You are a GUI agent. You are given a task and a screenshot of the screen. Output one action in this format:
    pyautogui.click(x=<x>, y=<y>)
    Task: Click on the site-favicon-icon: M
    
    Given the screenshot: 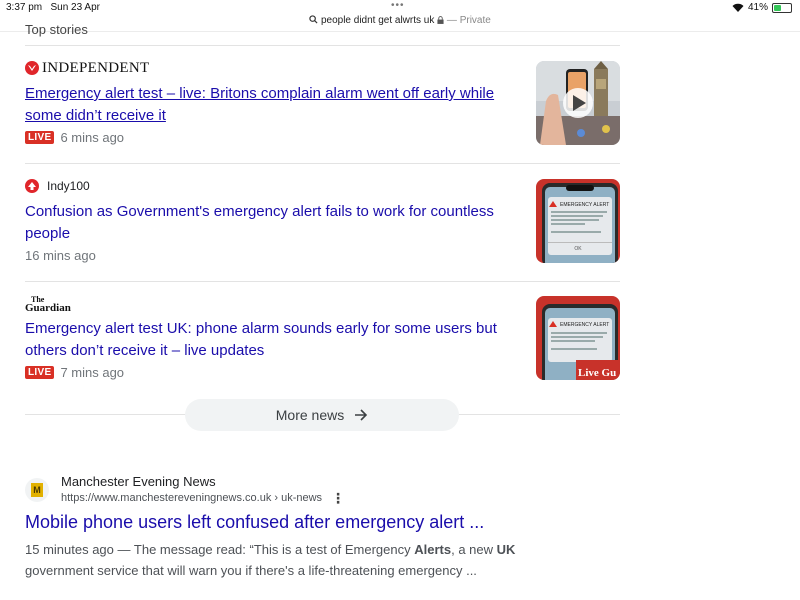 What is the action you would take?
    pyautogui.click(x=37, y=490)
    